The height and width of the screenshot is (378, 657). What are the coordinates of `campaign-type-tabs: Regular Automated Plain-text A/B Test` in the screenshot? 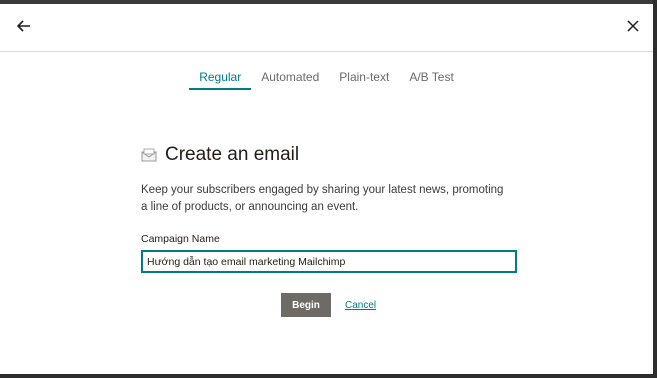 It's located at (326, 80).